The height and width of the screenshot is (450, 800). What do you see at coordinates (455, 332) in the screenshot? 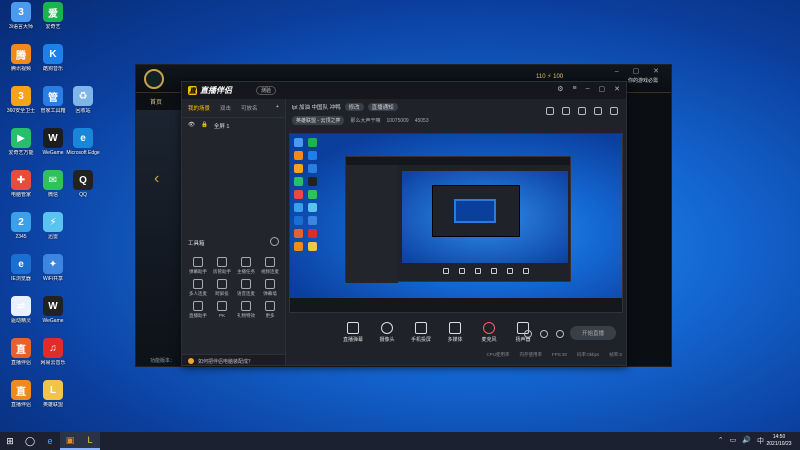
I see `media-button: 多媒体` at bounding box center [455, 332].